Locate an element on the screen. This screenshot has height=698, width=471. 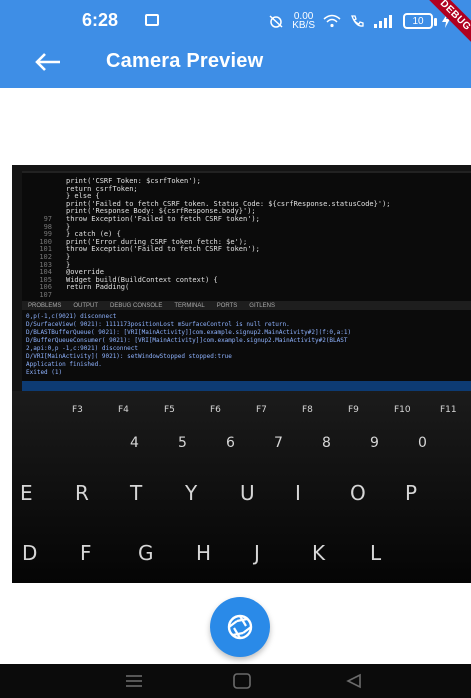
keyboard-key: E is located at coordinates (26, 493).